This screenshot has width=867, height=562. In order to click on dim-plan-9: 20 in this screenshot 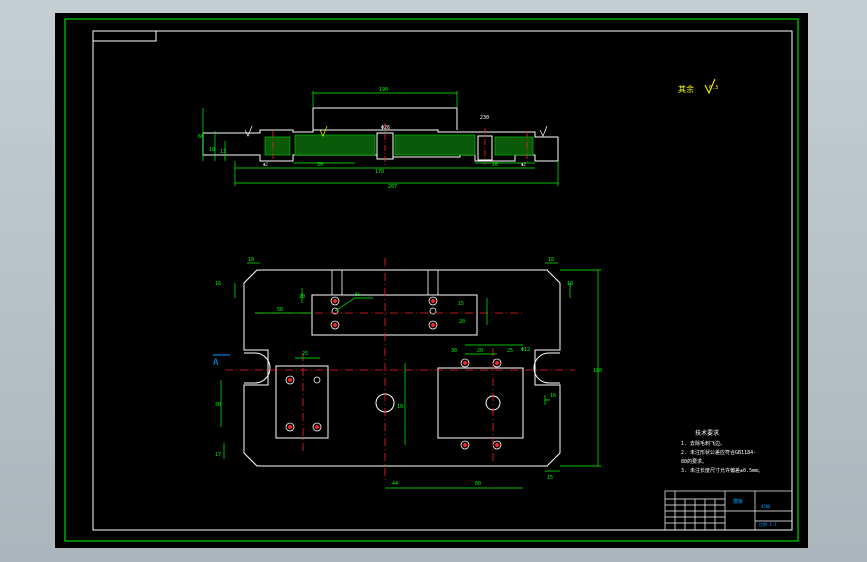, I will do `click(462, 322)`.